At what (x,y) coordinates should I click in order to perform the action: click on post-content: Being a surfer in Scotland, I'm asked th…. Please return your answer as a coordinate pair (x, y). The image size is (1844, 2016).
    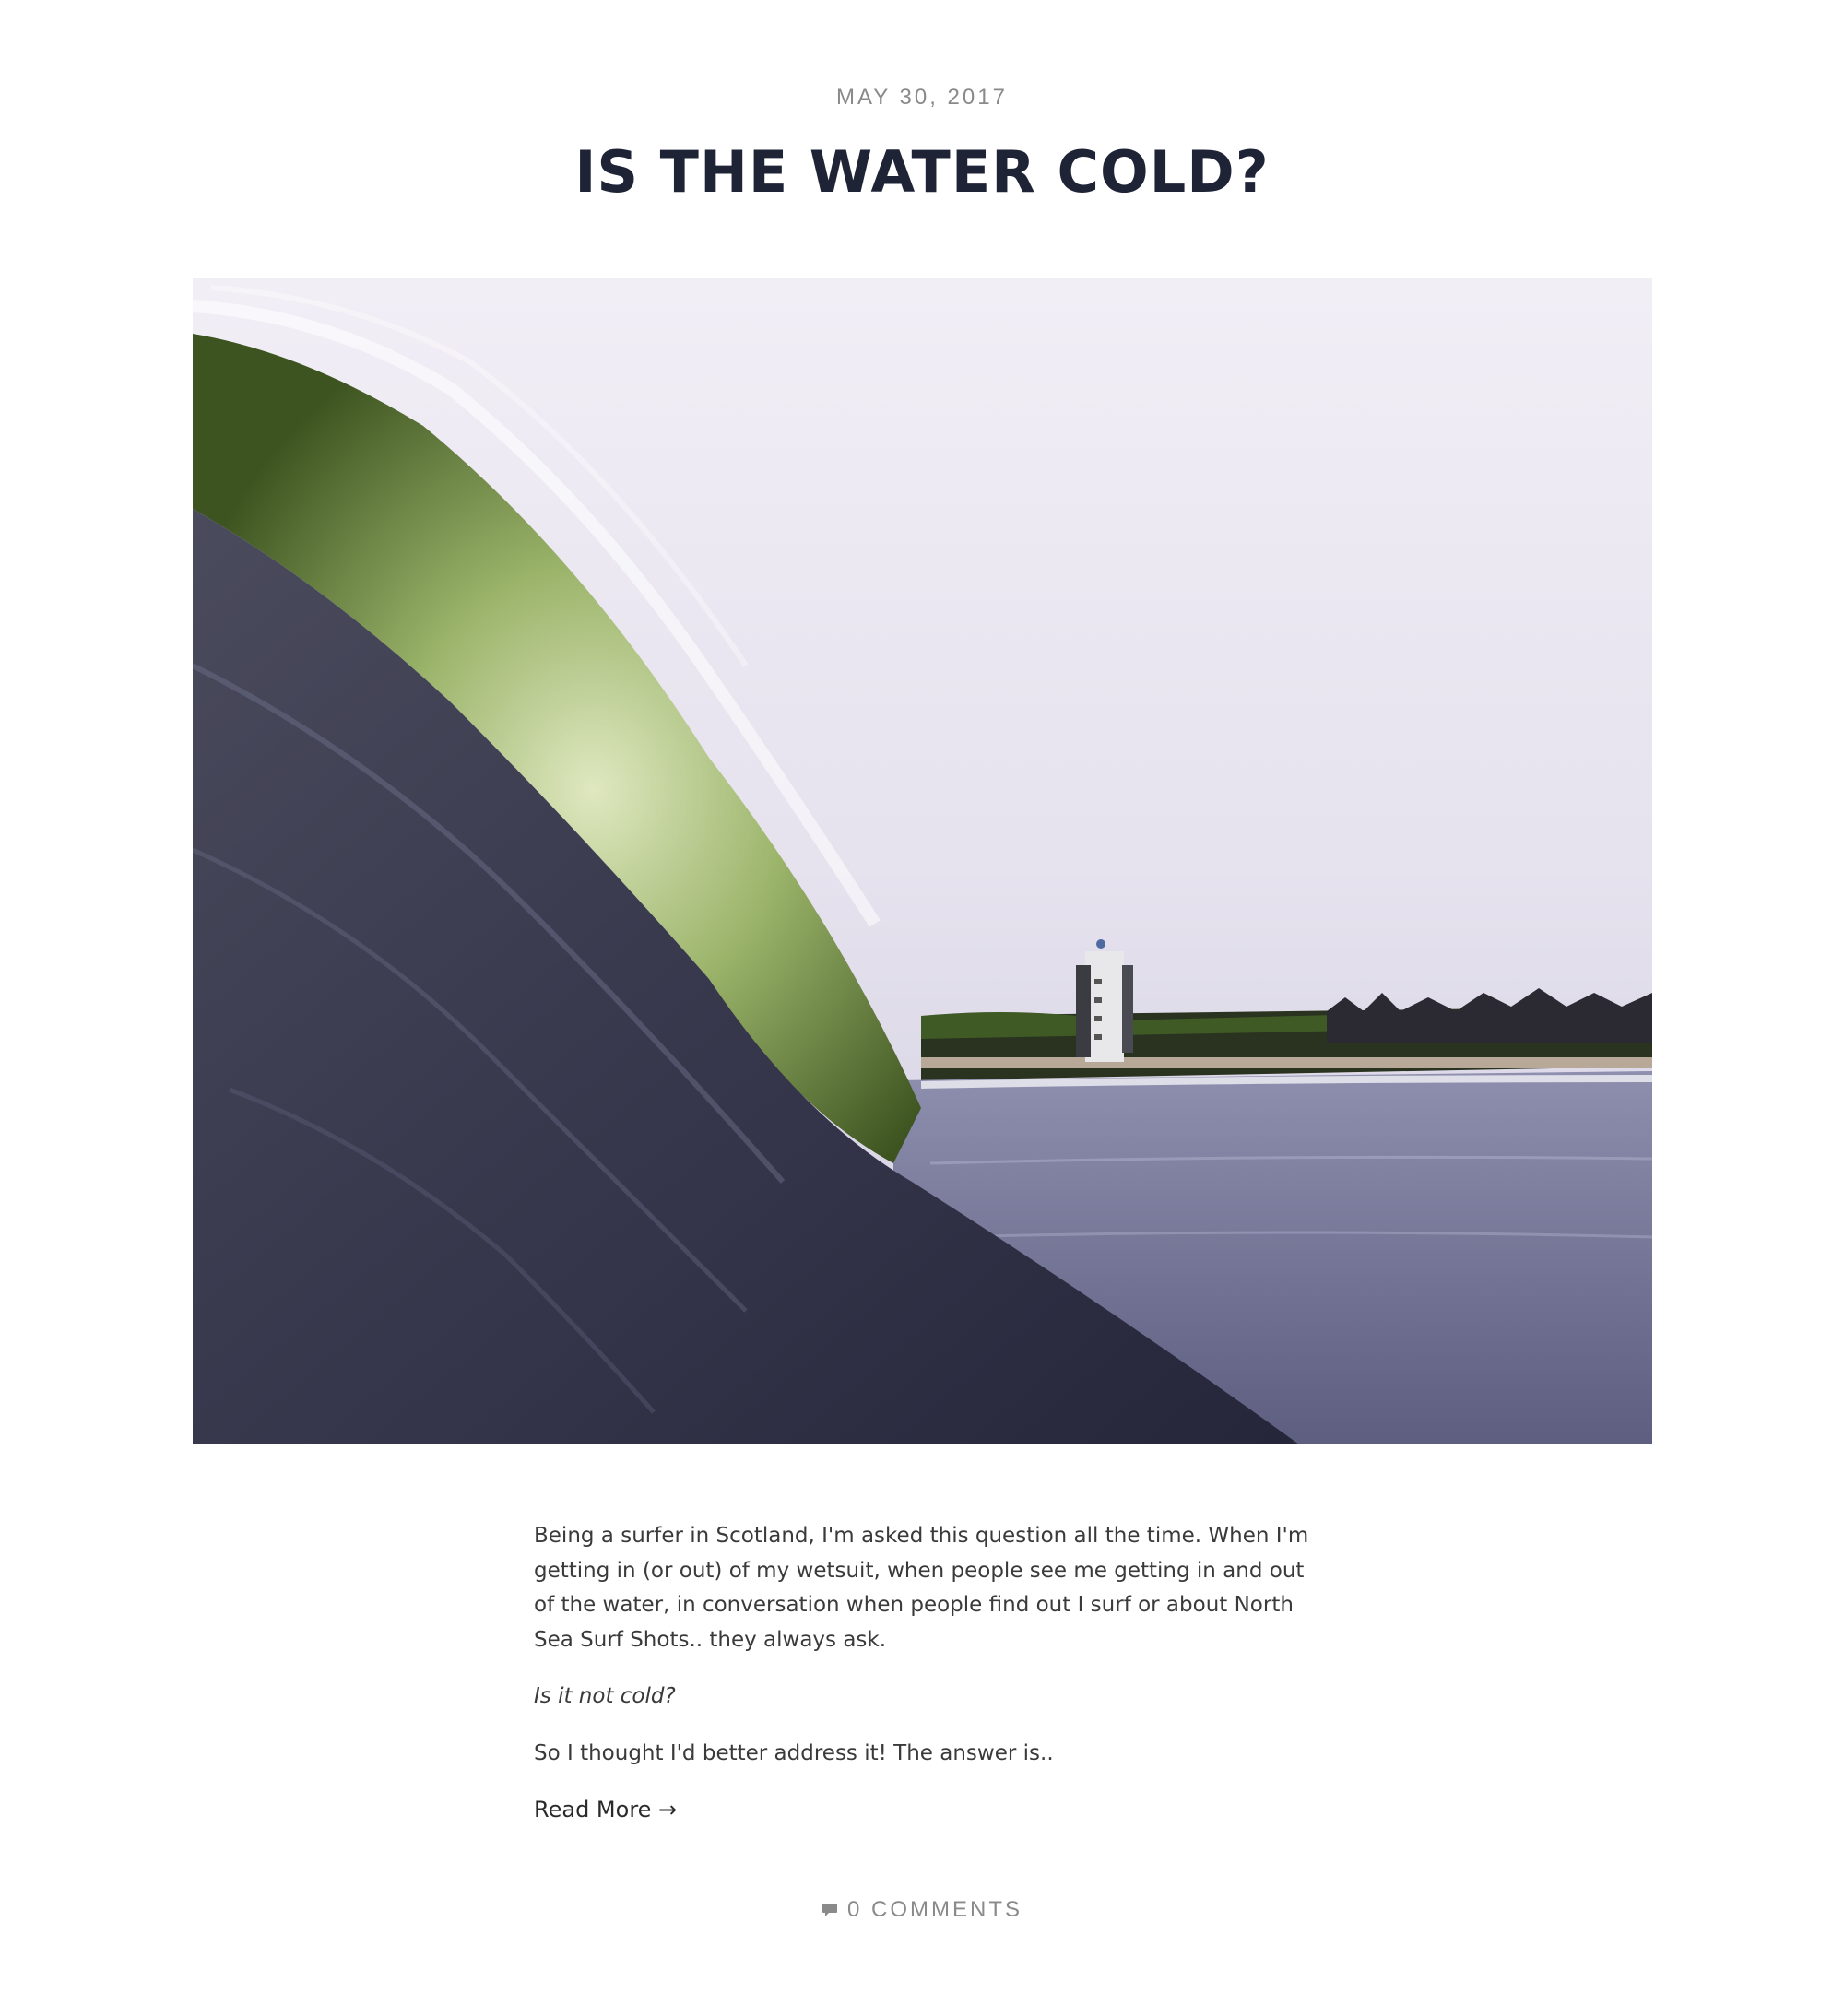
    Looking at the image, I should click on (922, 1685).